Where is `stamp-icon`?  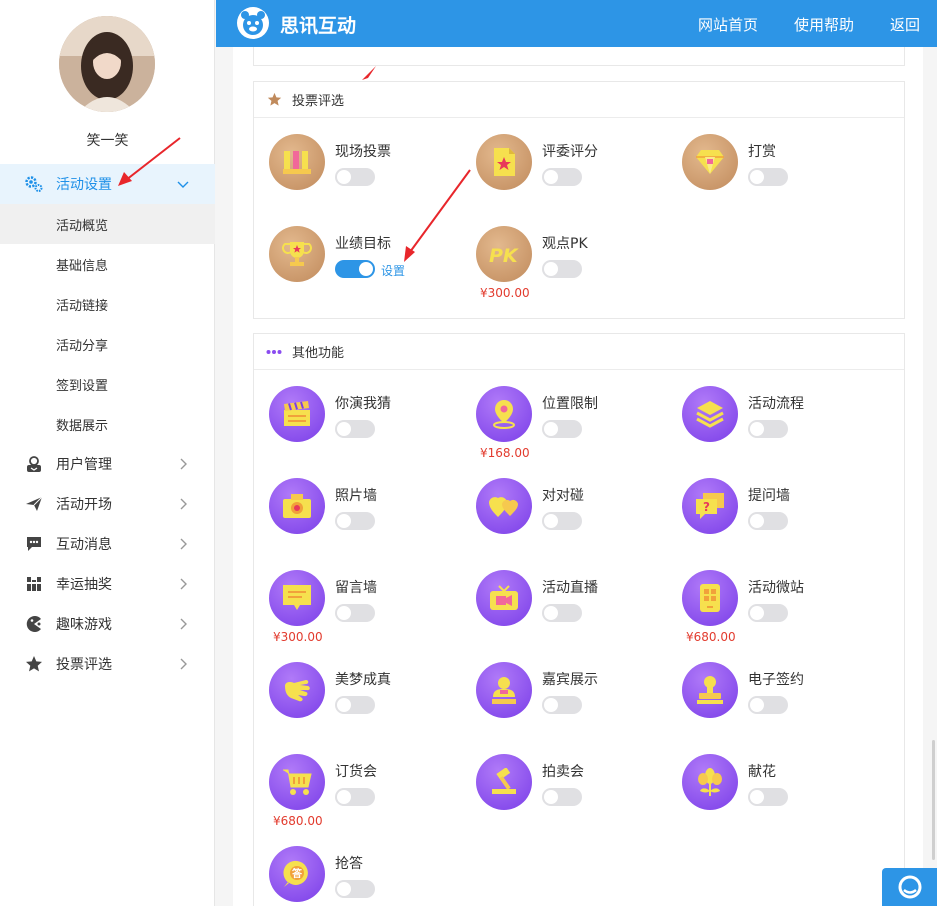 stamp-icon is located at coordinates (710, 690).